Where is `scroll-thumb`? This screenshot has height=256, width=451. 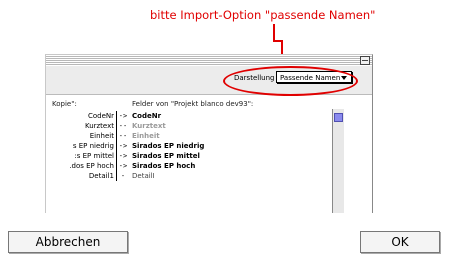
scroll-thumb is located at coordinates (338, 117).